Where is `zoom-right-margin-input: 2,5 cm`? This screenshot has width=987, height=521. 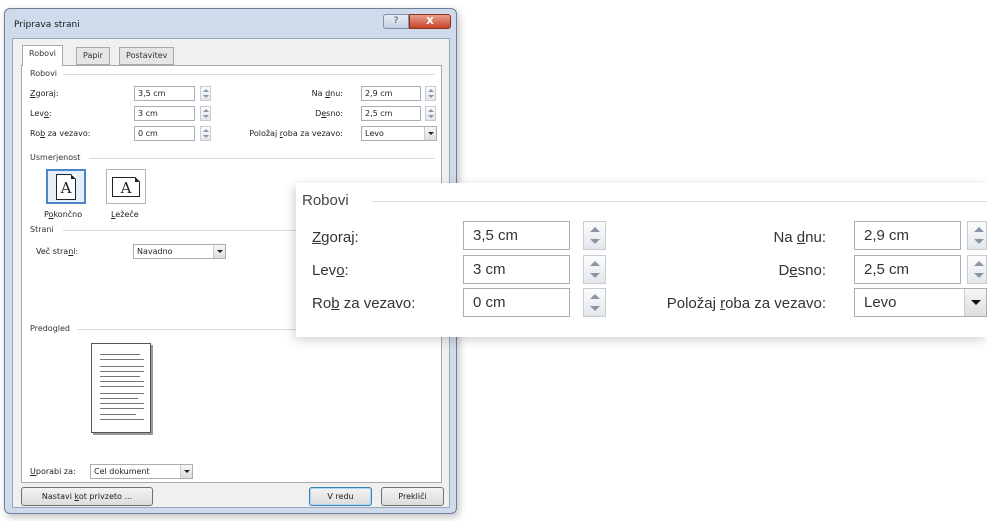 zoom-right-margin-input: 2,5 cm is located at coordinates (907, 269).